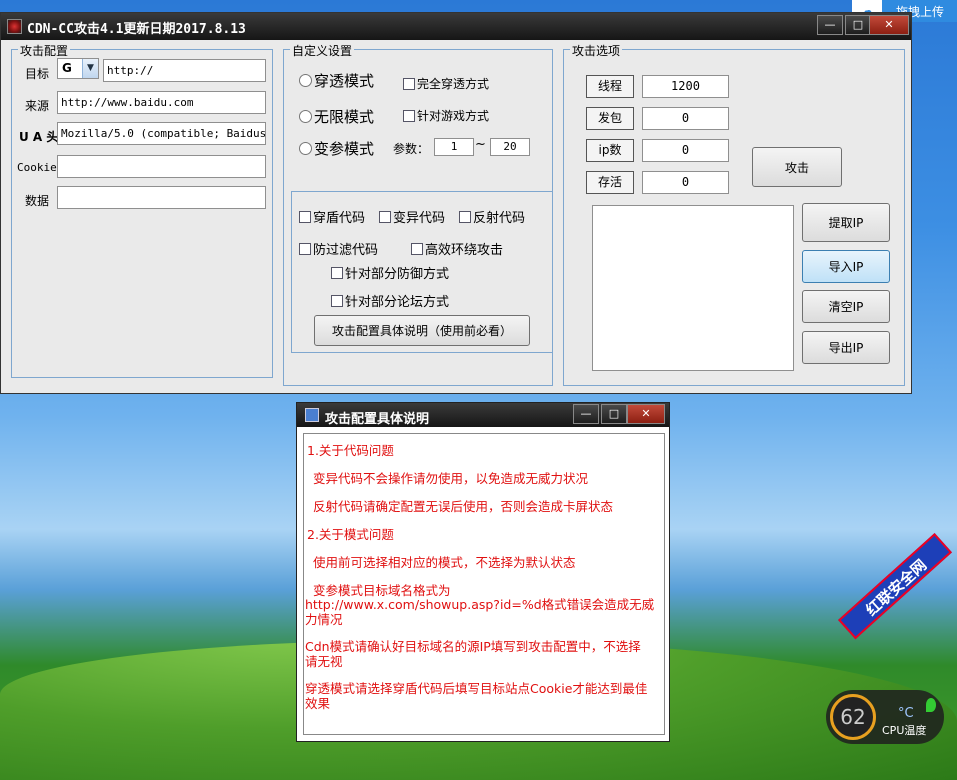  I want to click on clear-ip-button: 清空IP, so click(846, 306).